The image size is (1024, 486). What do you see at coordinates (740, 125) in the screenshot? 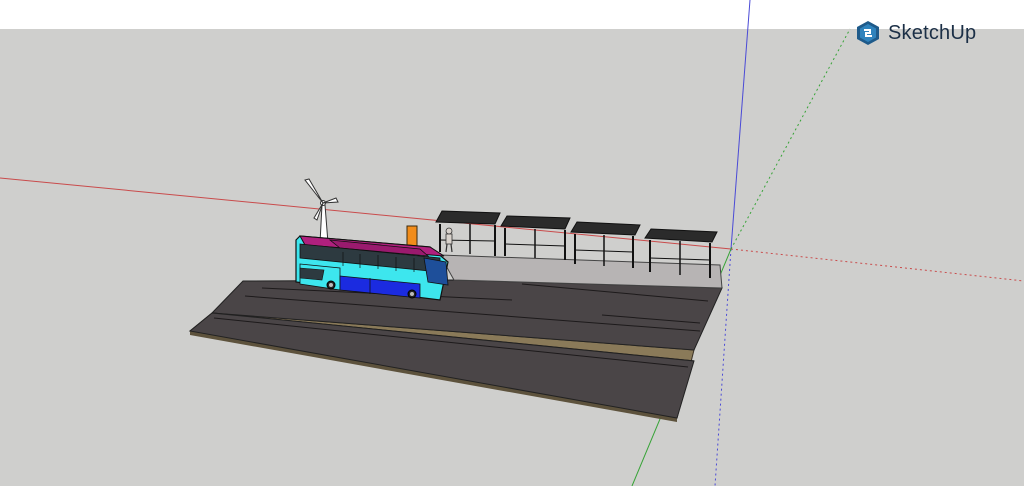
I see `blue-axis` at bounding box center [740, 125].